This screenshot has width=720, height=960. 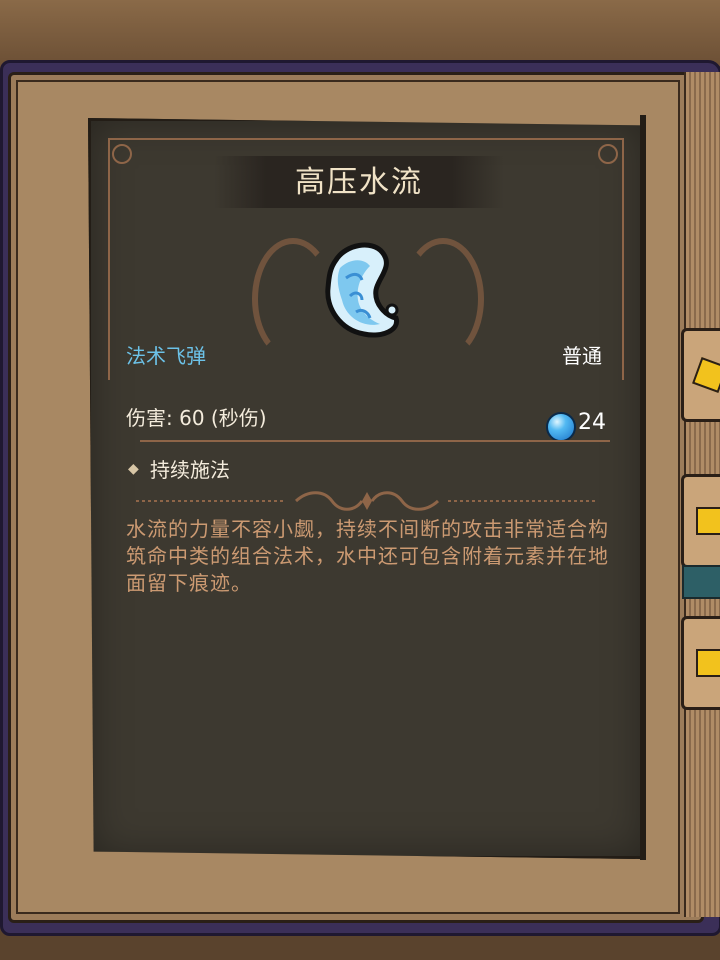 What do you see at coordinates (443, 299) in the screenshot?
I see `ornament-swirl-right` at bounding box center [443, 299].